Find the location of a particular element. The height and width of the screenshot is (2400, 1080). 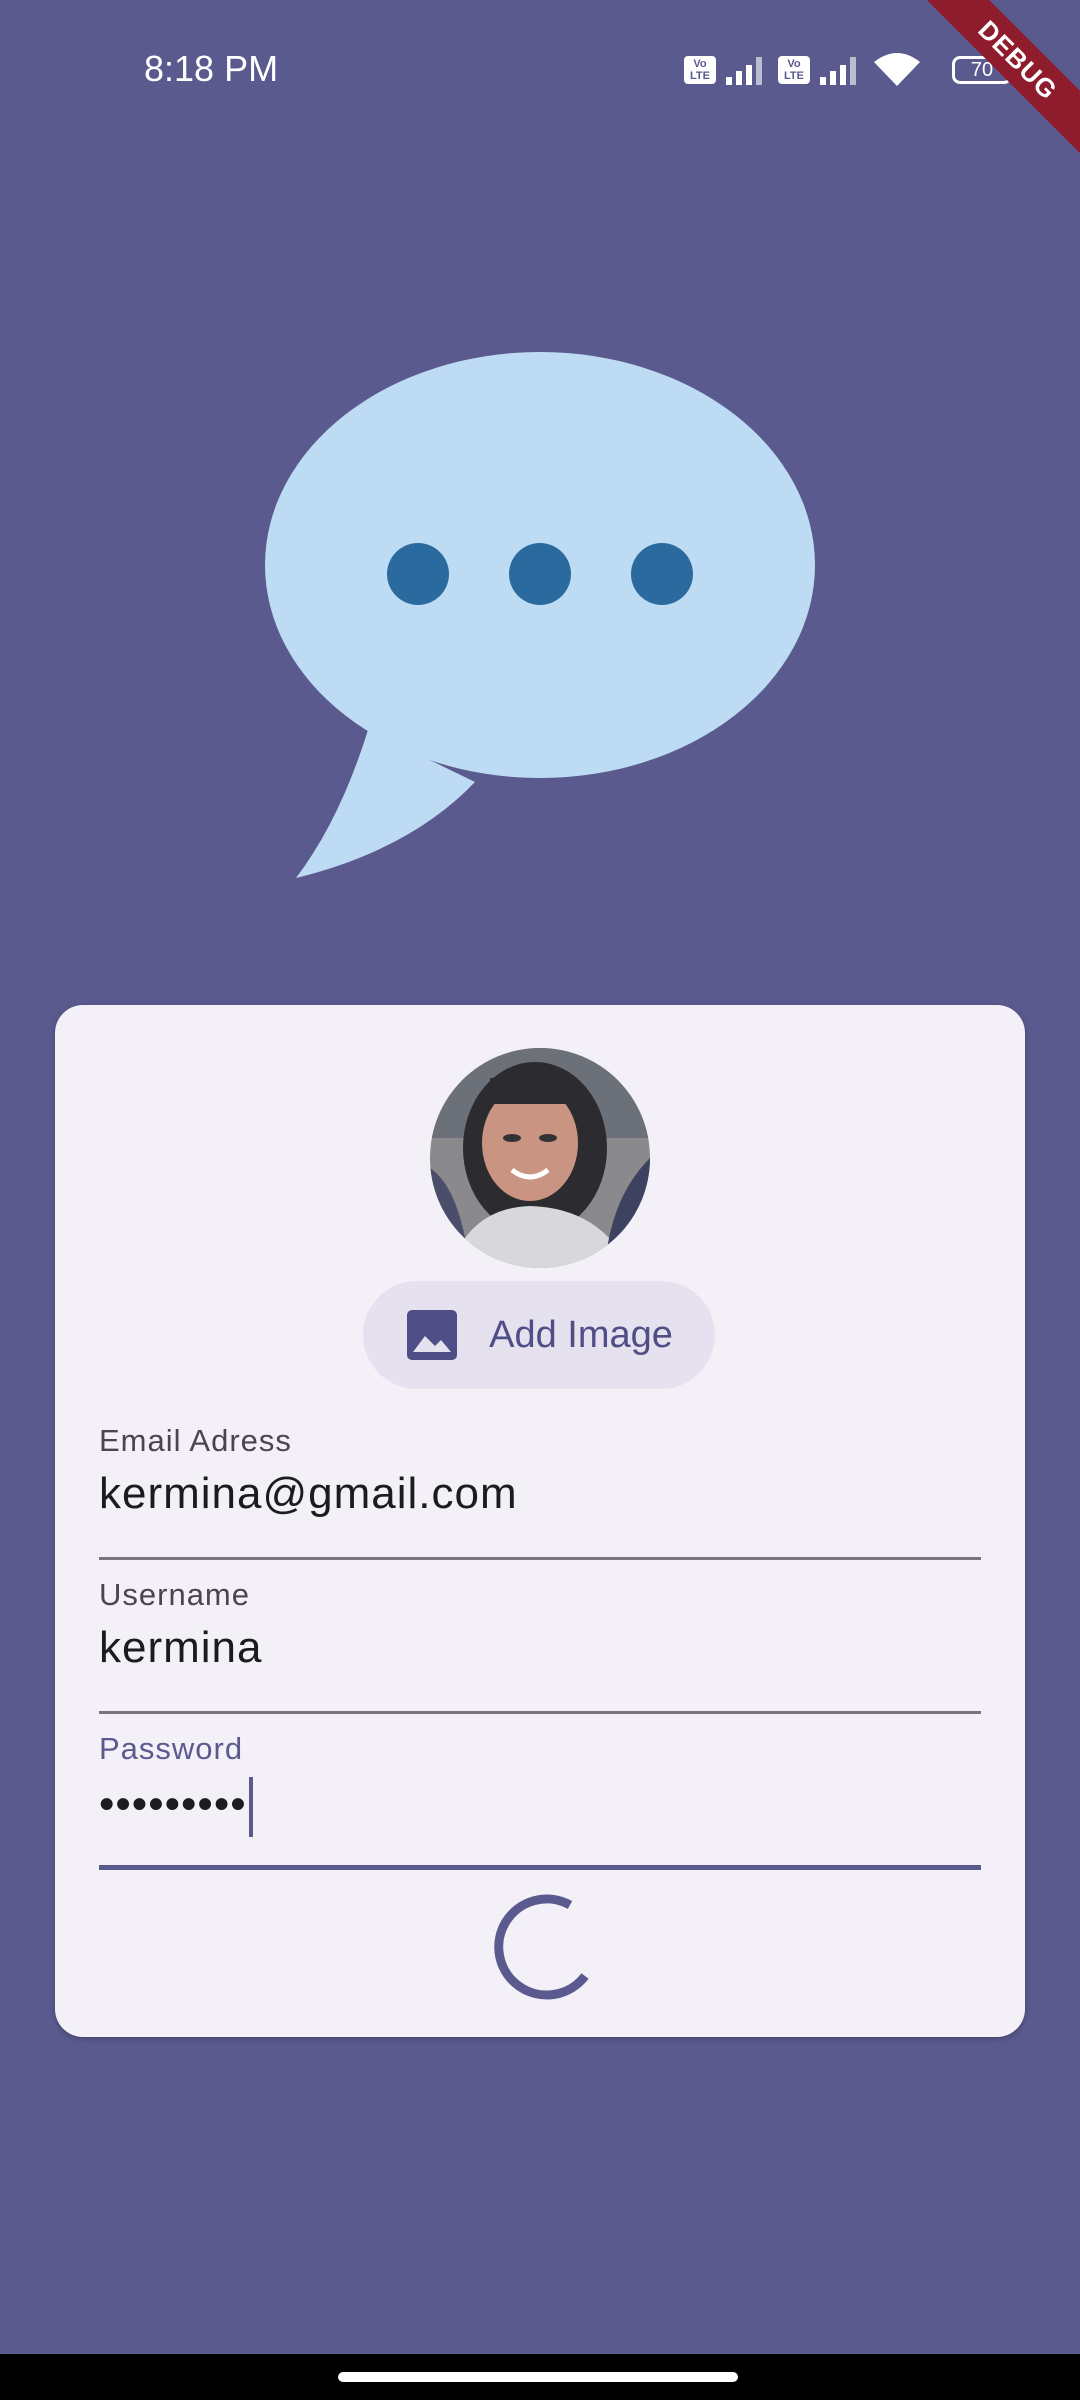

volte-icon-2: Vo LTE is located at coordinates (794, 70).